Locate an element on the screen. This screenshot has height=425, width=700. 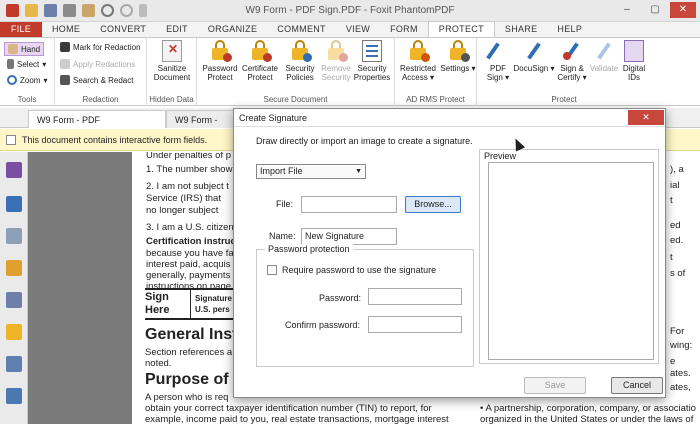
navigation-panel is located at coordinates (14, 288).